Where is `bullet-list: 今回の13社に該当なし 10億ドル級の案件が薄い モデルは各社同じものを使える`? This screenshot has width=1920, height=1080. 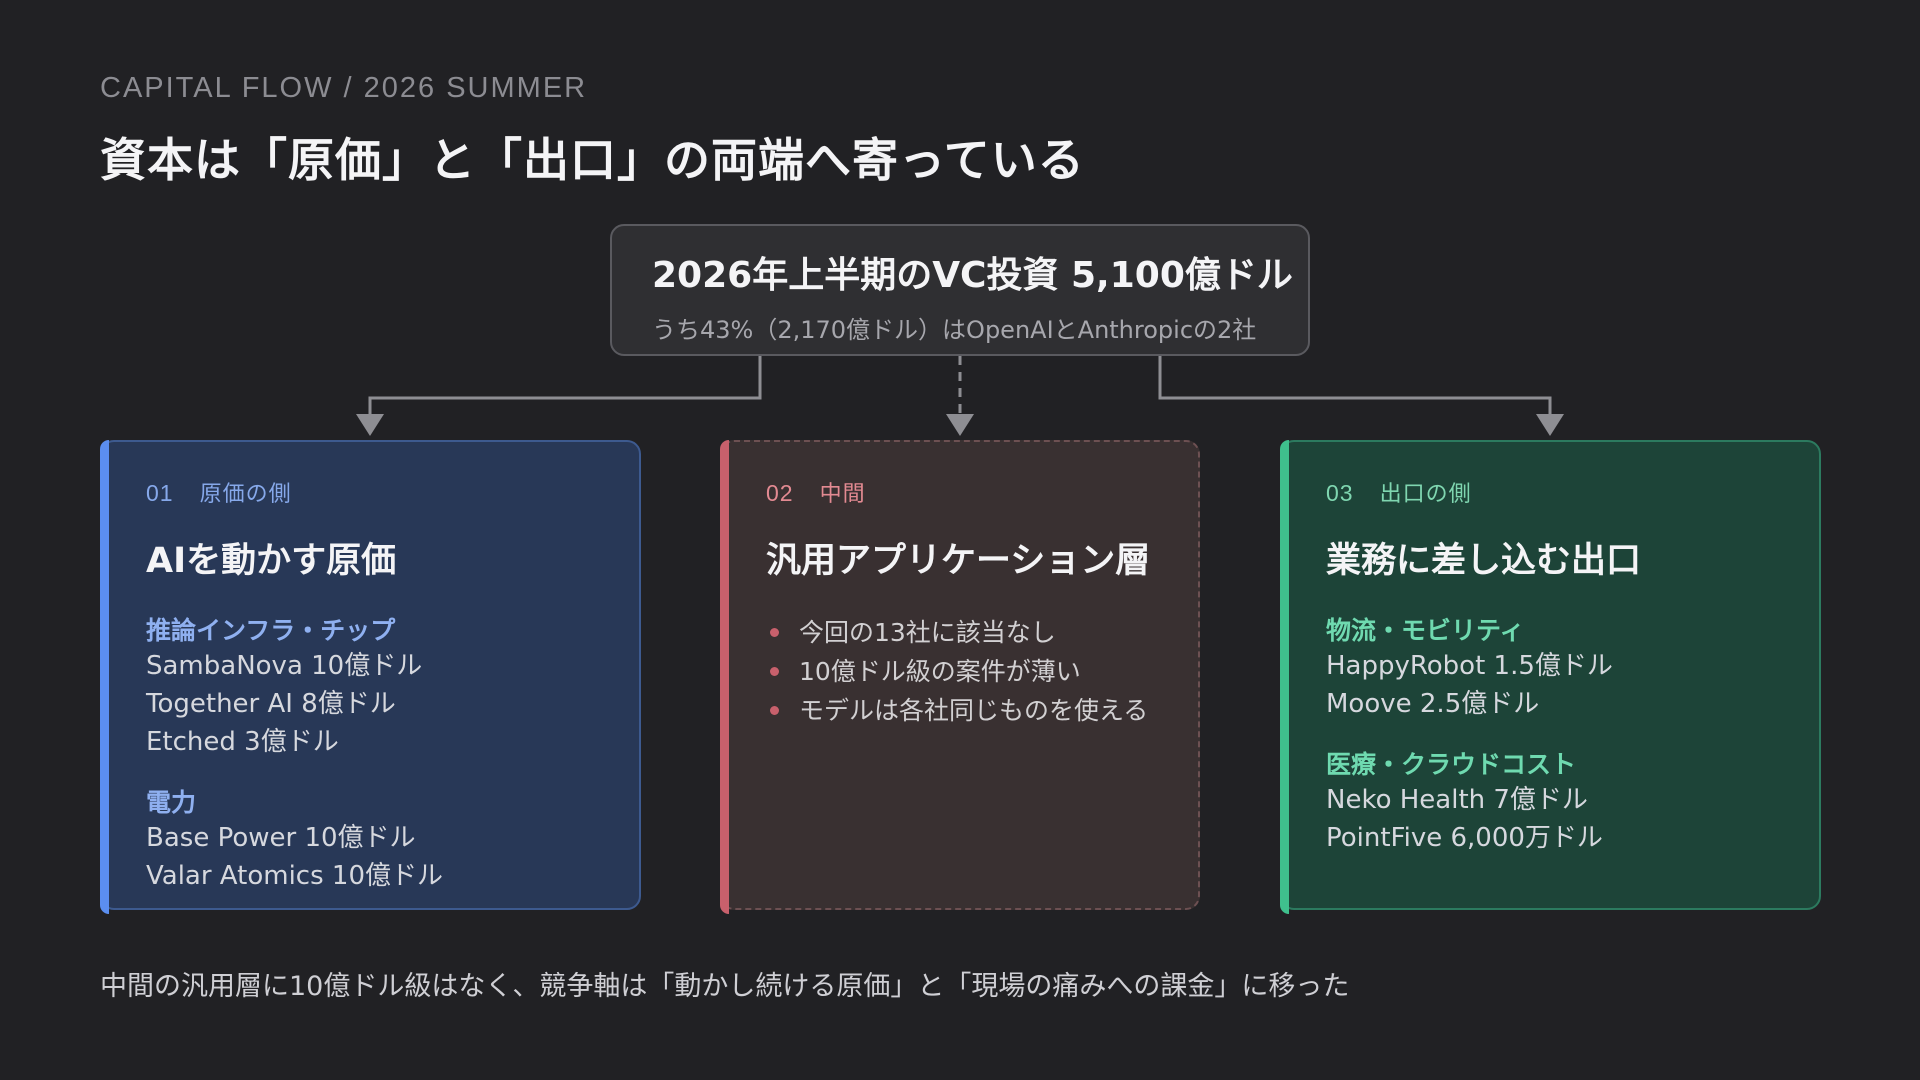 bullet-list: 今回の13社に該当なし 10億ドル級の案件が薄い モデルは各社同じものを使える is located at coordinates (982, 671).